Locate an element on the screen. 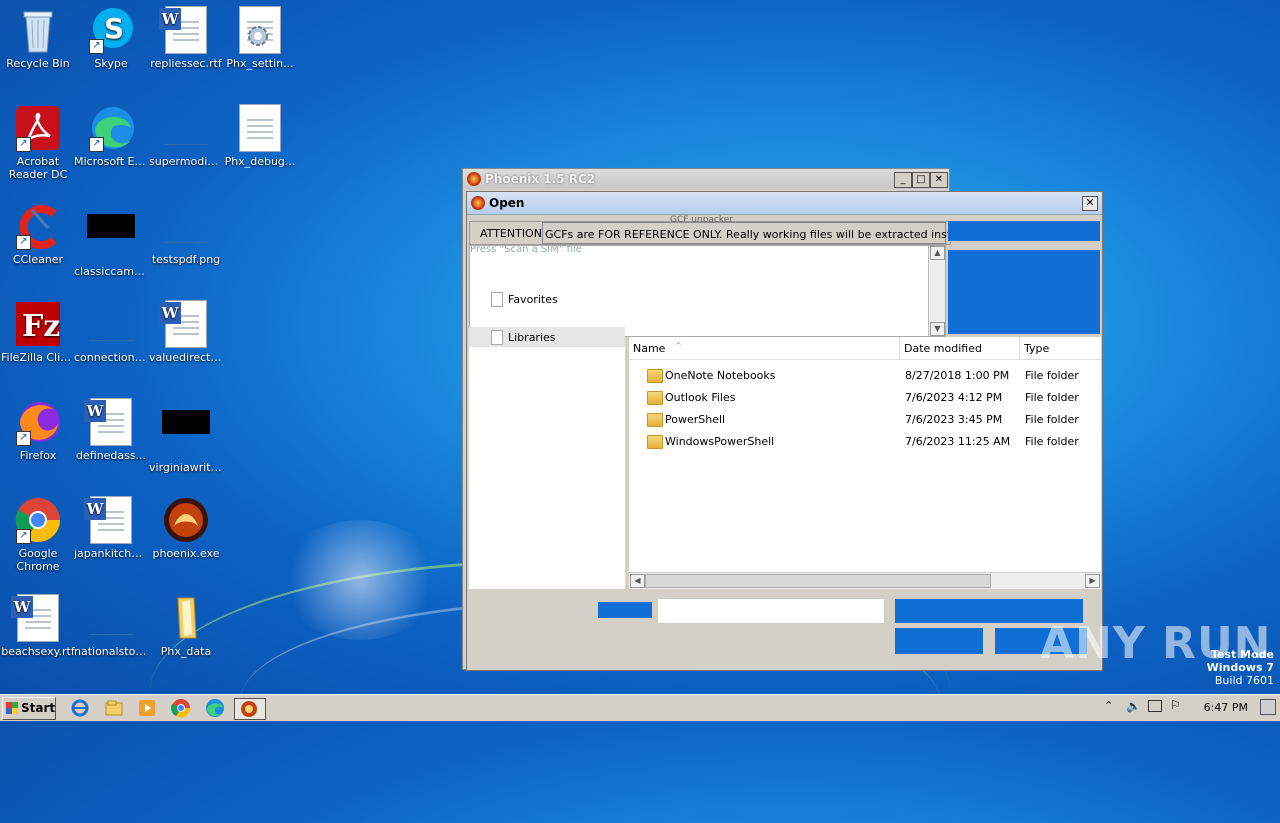 The height and width of the screenshot is (823, 1280). desktop-icon-repliessec: W repliessec.rtf is located at coordinates (186, 38).